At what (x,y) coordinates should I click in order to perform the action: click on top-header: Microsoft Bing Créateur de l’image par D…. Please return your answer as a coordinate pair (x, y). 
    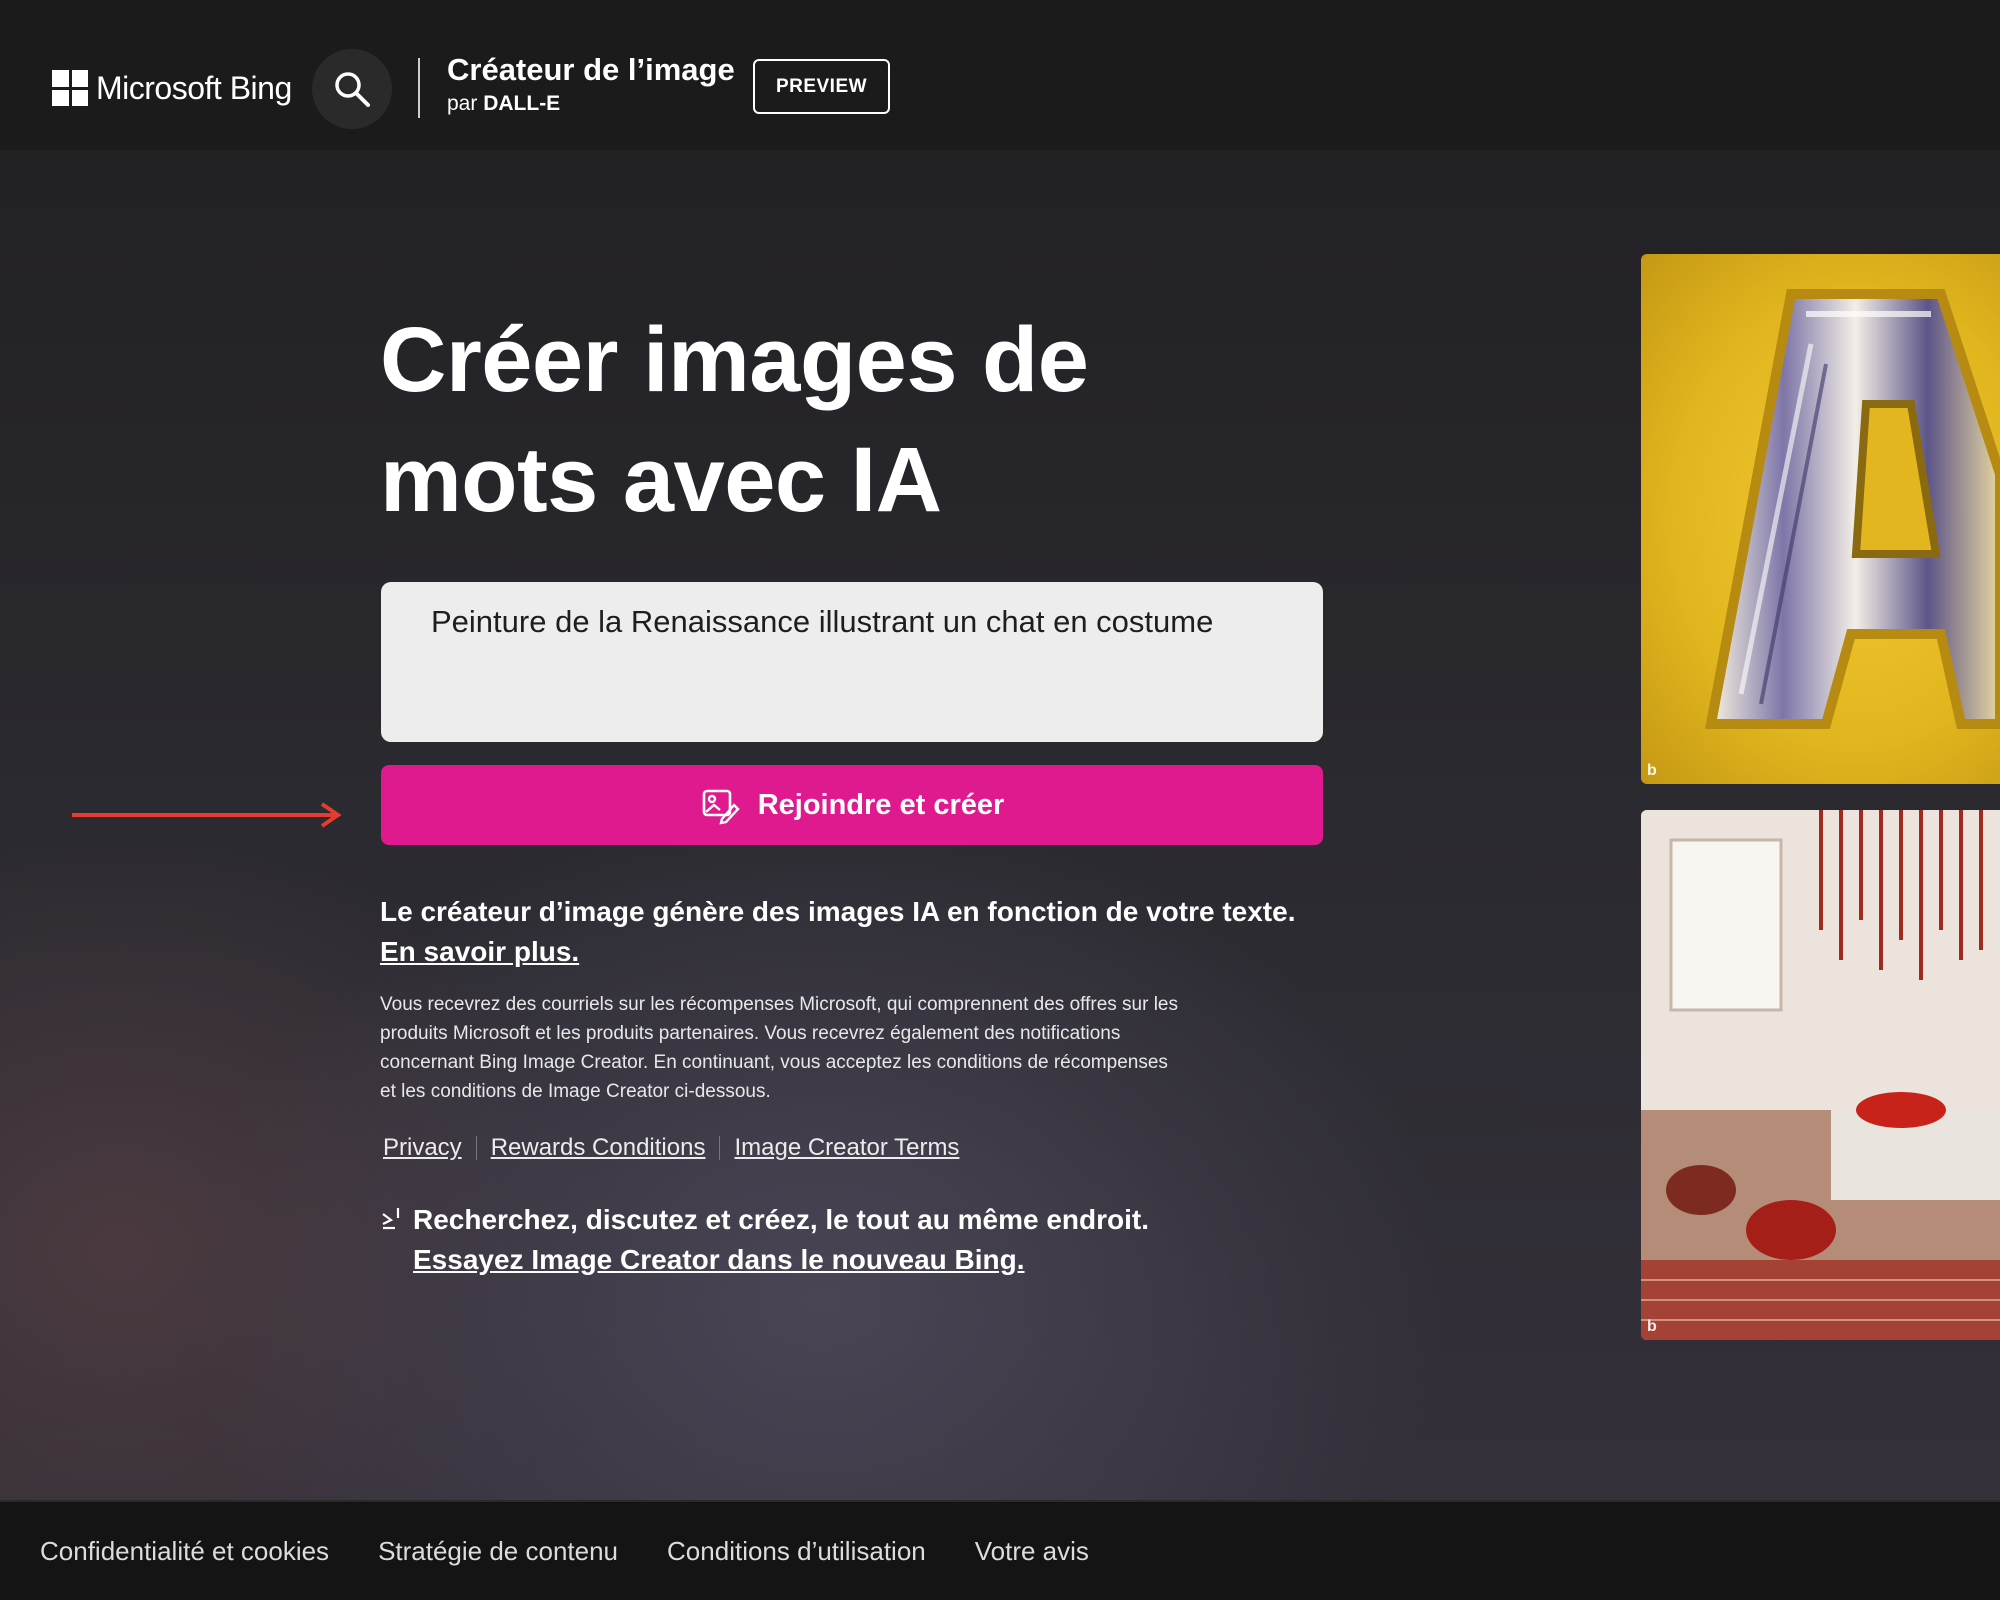
    Looking at the image, I should click on (1000, 75).